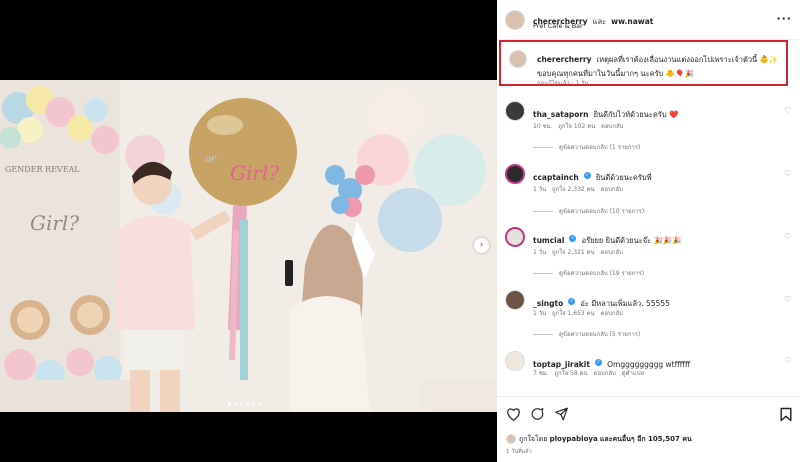 The height and width of the screenshot is (462, 800). What do you see at coordinates (518, 59) in the screenshot?
I see `caption-avatar` at bounding box center [518, 59].